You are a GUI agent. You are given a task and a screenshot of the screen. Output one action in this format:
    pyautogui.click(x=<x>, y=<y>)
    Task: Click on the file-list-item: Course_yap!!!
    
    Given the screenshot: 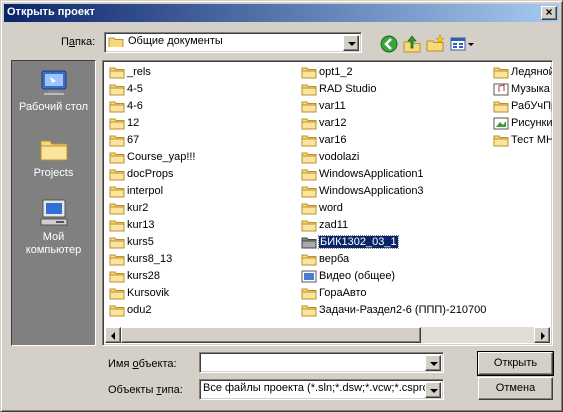 What is the action you would take?
    pyautogui.click(x=202, y=157)
    